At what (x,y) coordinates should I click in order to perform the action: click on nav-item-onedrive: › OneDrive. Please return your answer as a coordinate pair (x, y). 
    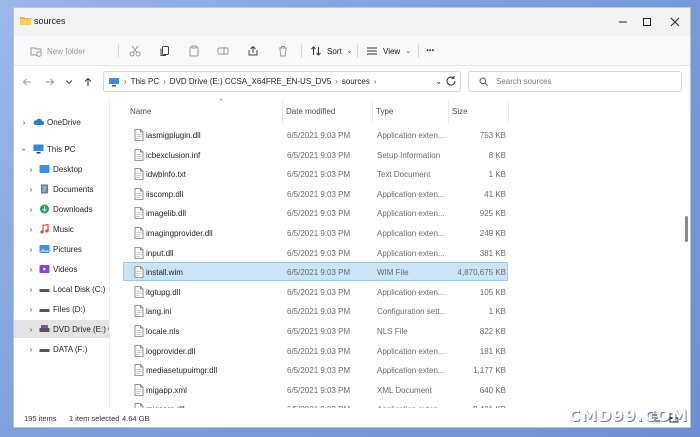
    Looking at the image, I should click on (61, 122).